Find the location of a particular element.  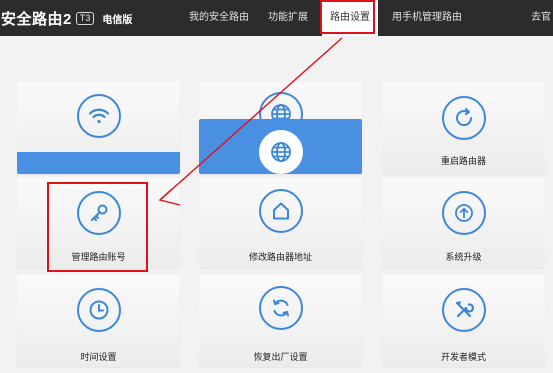

tile-label: 开发者模式 is located at coordinates (463, 357).